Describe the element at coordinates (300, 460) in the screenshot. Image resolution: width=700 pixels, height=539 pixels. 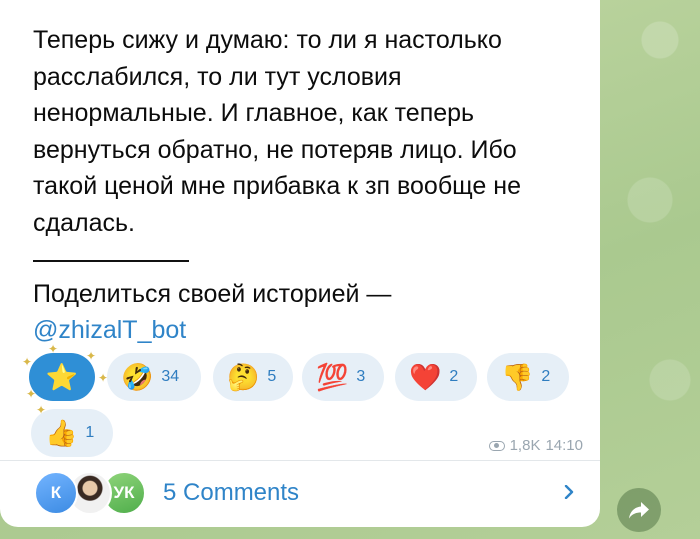
I see `comments-divider` at that location.